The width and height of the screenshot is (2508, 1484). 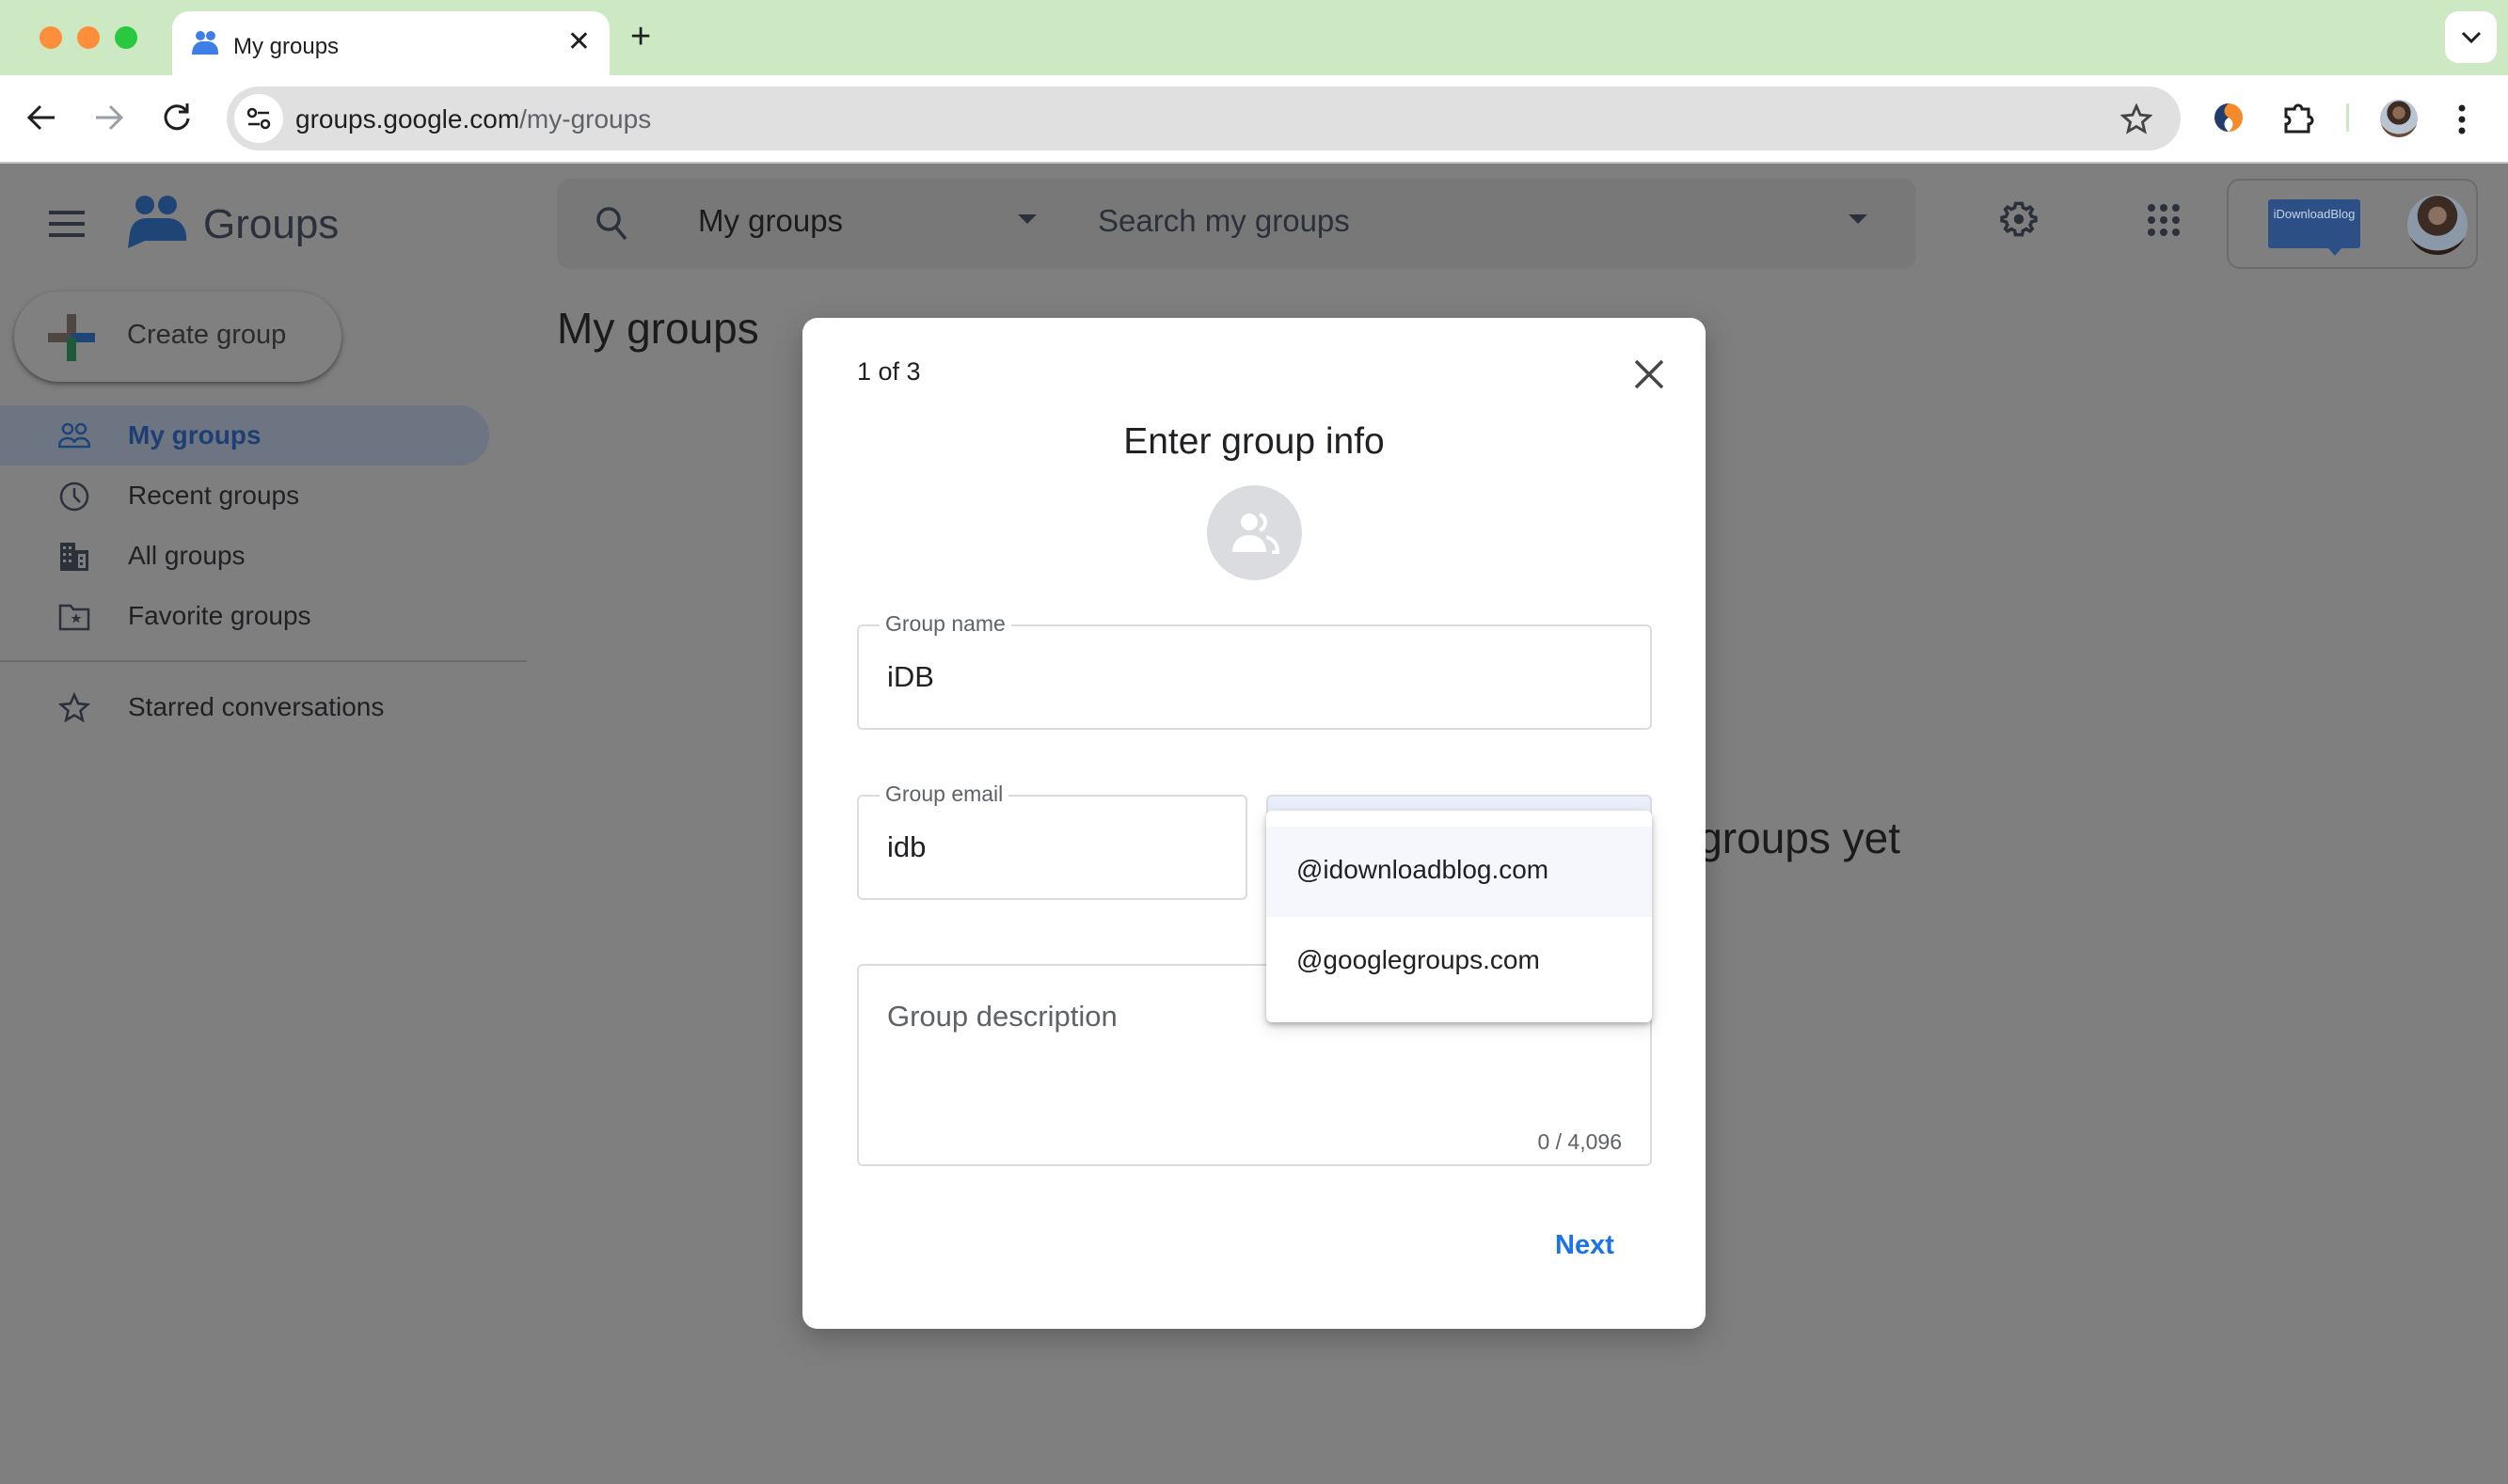 I want to click on domain-option-idownloadblog: @idownloadblog.com, so click(x=1459, y=872).